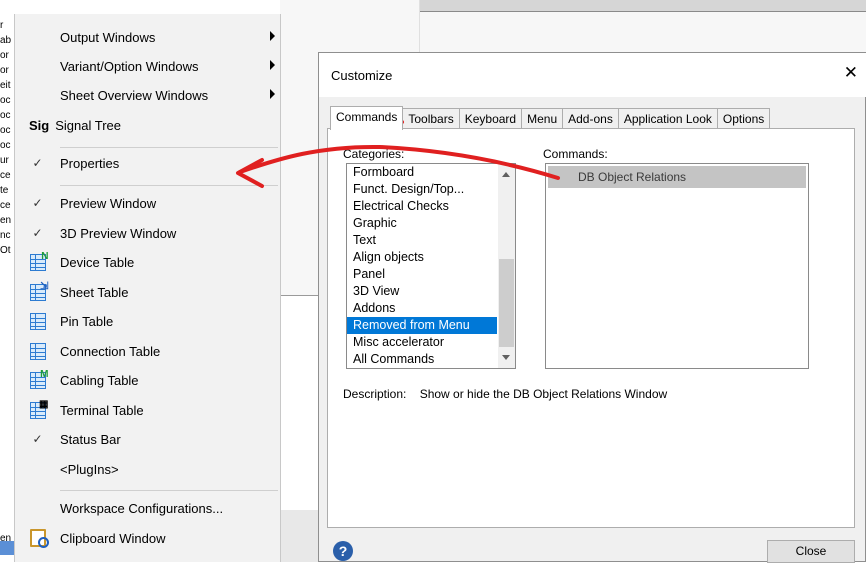 Image resolution: width=866 pixels, height=563 pixels. I want to click on menu-item-plugins: <PlugIns>, so click(148, 469).